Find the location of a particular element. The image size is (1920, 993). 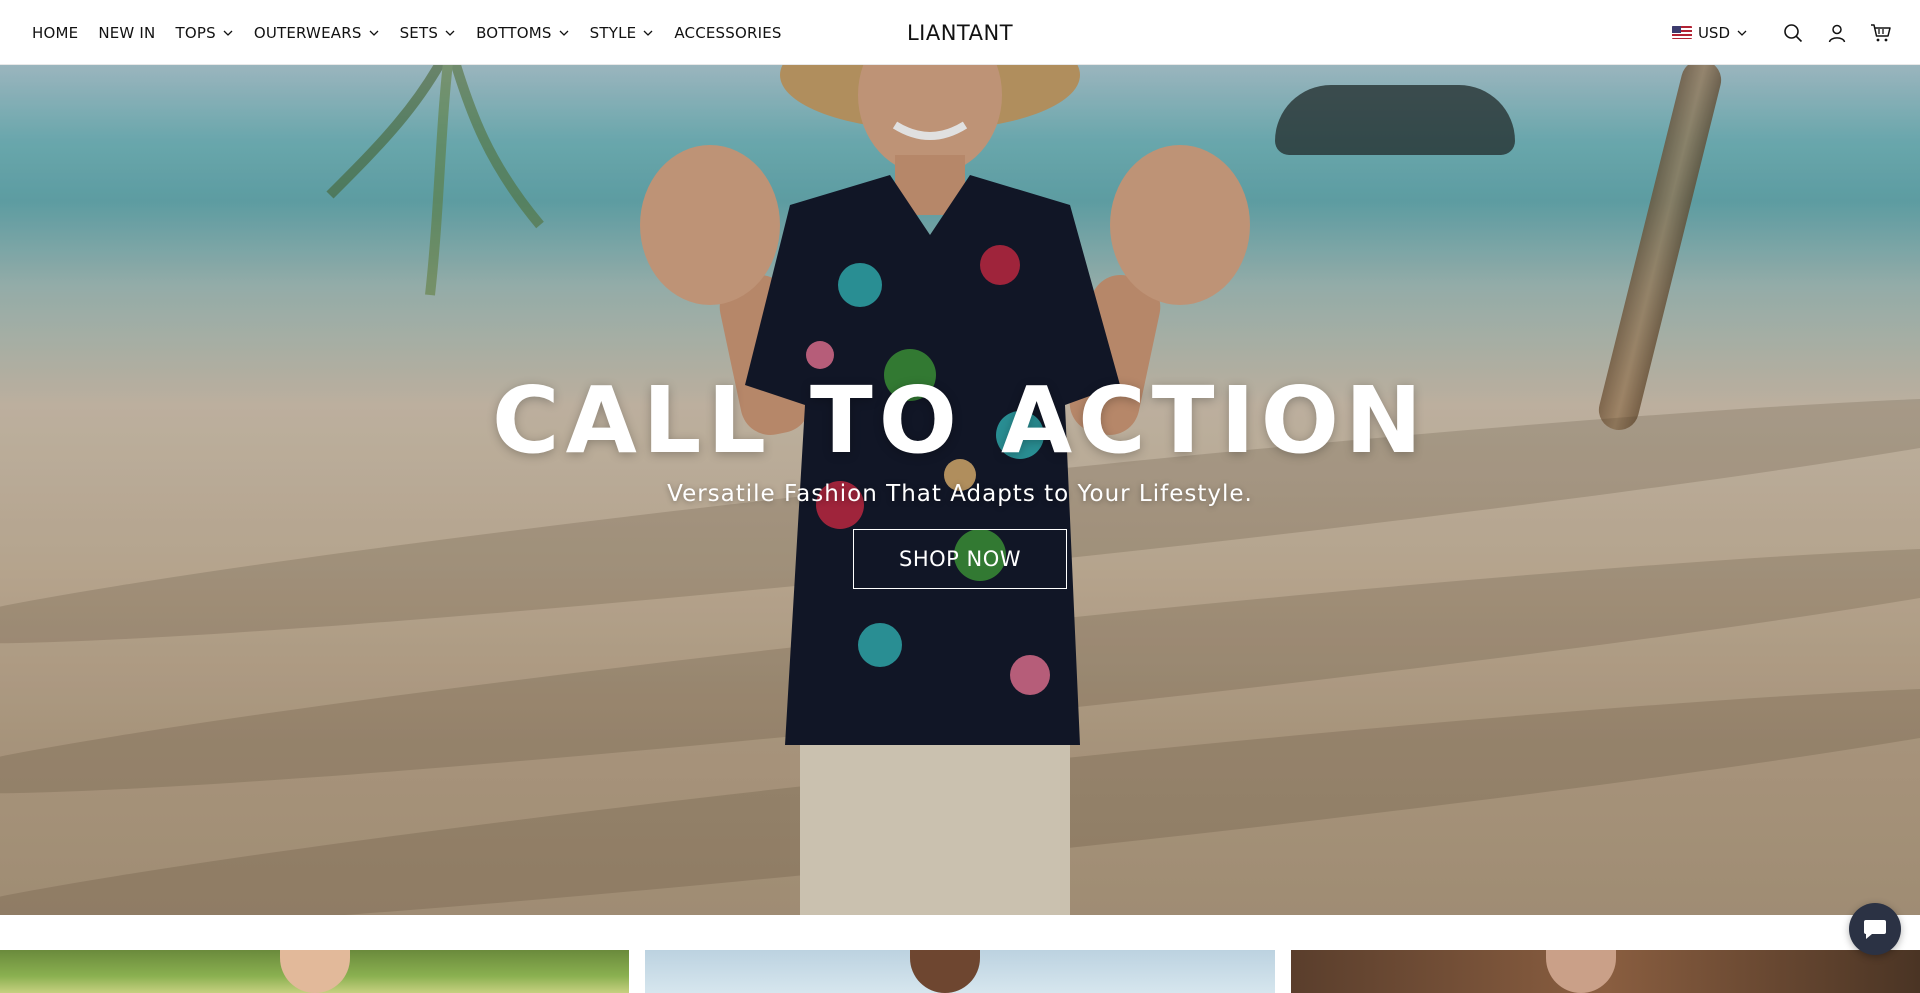

nav-item-label: BOTTOMS is located at coordinates (514, 32).